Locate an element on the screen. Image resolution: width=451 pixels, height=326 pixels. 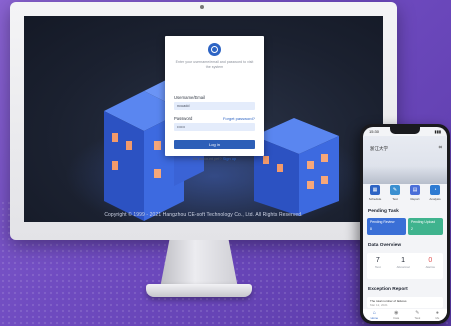
overview-abnormal-value: 1 is located at coordinates (403, 260).